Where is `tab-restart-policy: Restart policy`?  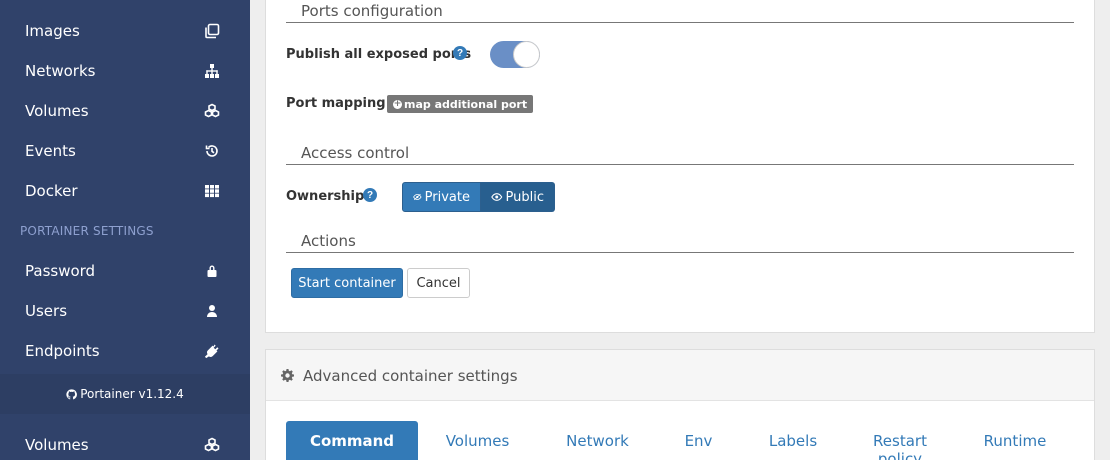 tab-restart-policy: Restart policy is located at coordinates (900, 440).